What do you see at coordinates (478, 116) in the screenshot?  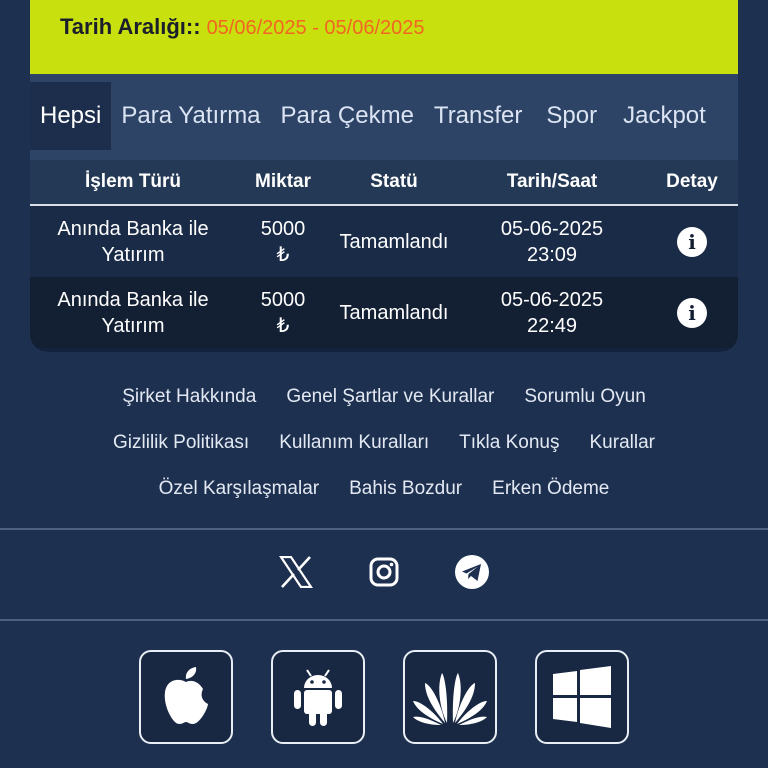 I see `tab-transfer: Transfer` at bounding box center [478, 116].